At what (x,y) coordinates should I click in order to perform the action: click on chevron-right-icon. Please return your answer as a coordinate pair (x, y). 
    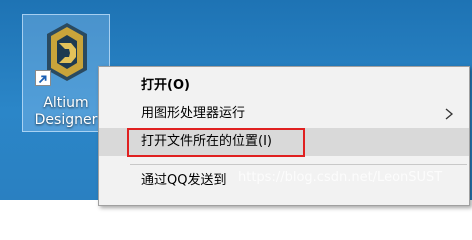
    Looking at the image, I should click on (449, 114).